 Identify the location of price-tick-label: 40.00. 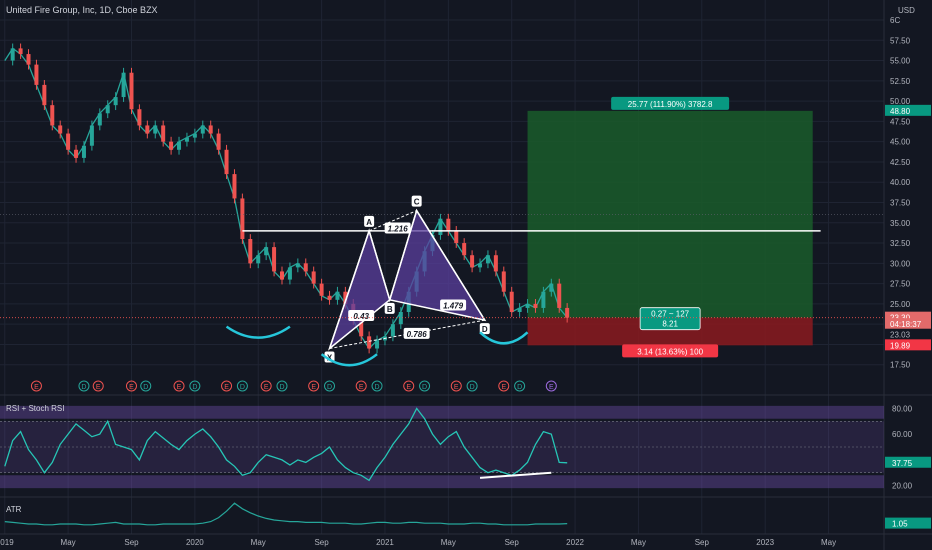
(900, 182).